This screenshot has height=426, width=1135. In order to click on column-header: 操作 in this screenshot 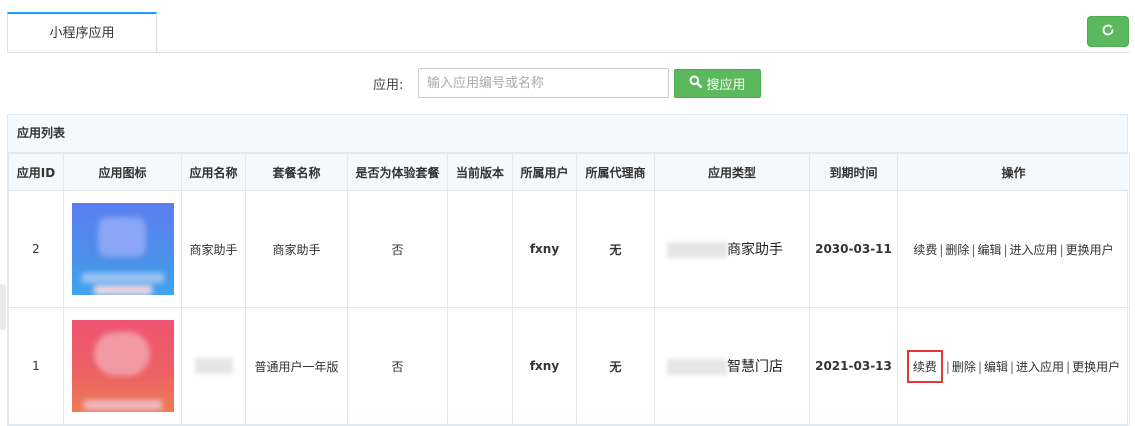, I will do `click(1013, 172)`.